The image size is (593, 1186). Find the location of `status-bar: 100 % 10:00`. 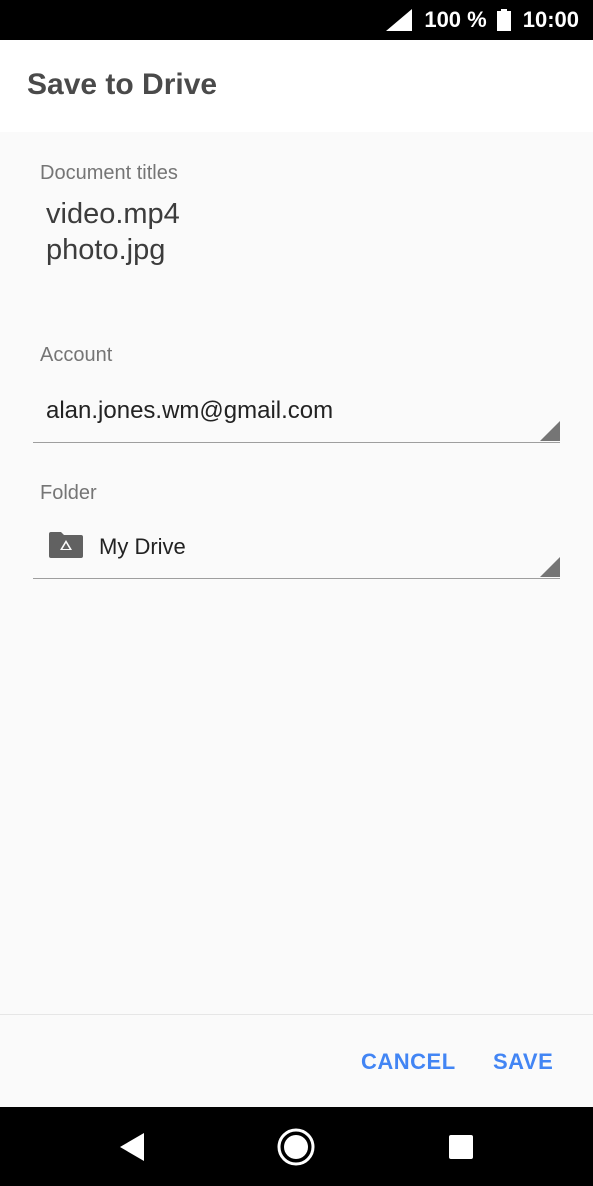

status-bar: 100 % 10:00 is located at coordinates (296, 20).